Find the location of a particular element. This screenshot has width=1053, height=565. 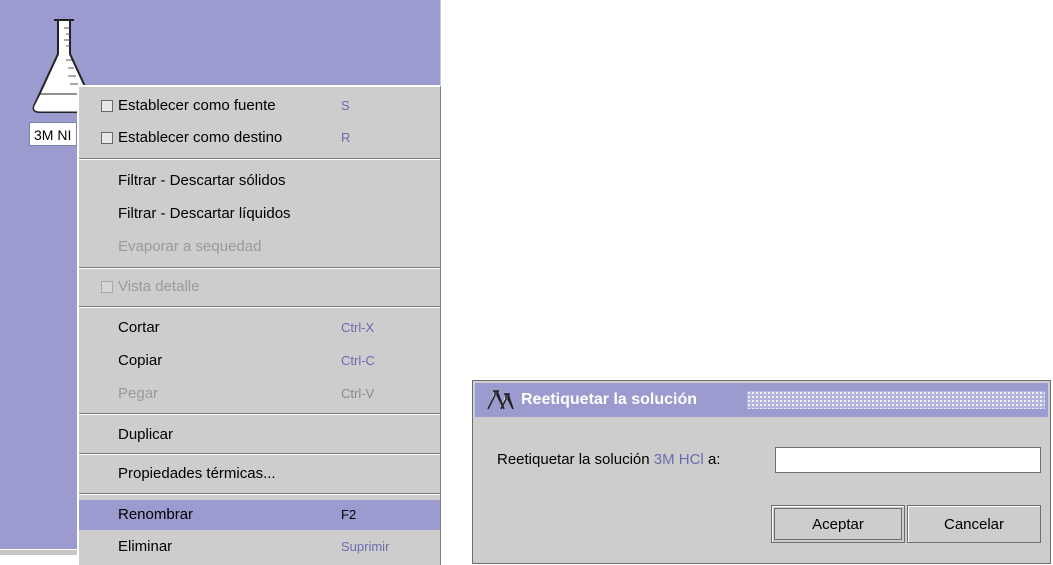

menu-item-detail-view: Vista detalle is located at coordinates (259, 287).